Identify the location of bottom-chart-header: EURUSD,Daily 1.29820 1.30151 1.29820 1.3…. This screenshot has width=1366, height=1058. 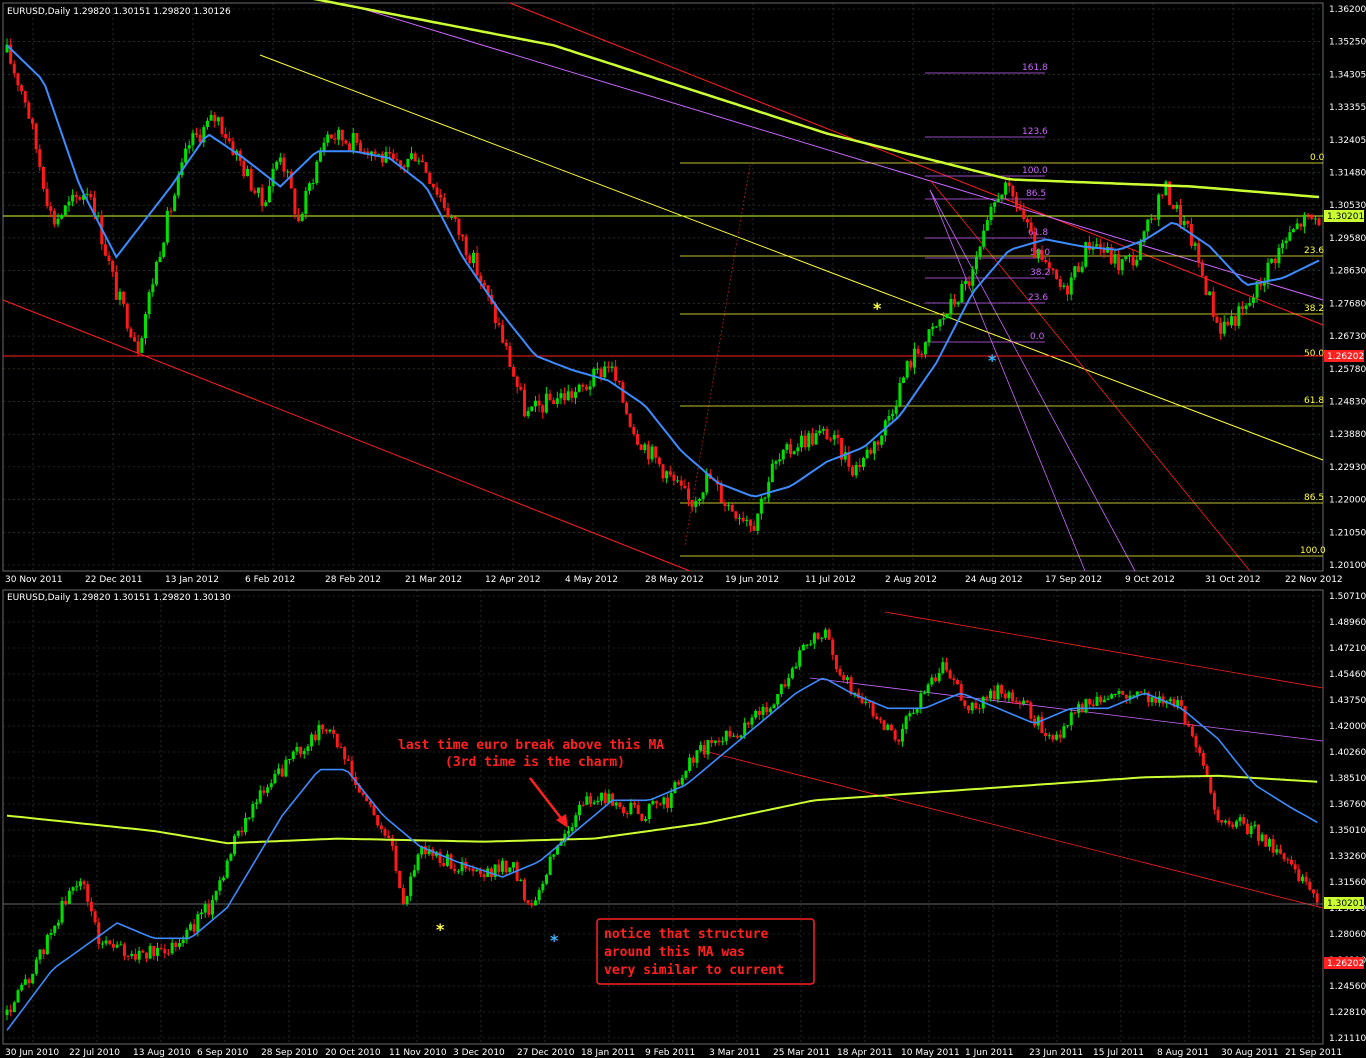
(119, 598).